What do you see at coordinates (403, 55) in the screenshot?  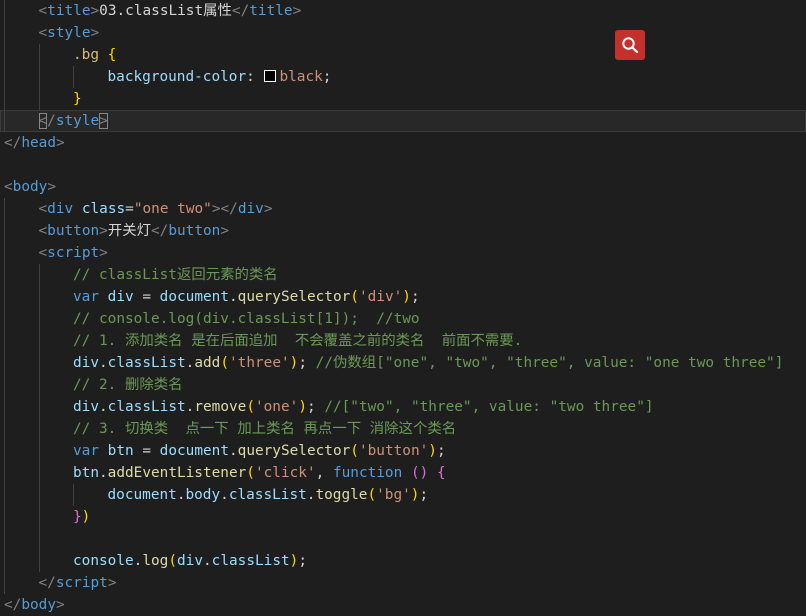 I see `code-line: .bg {` at bounding box center [403, 55].